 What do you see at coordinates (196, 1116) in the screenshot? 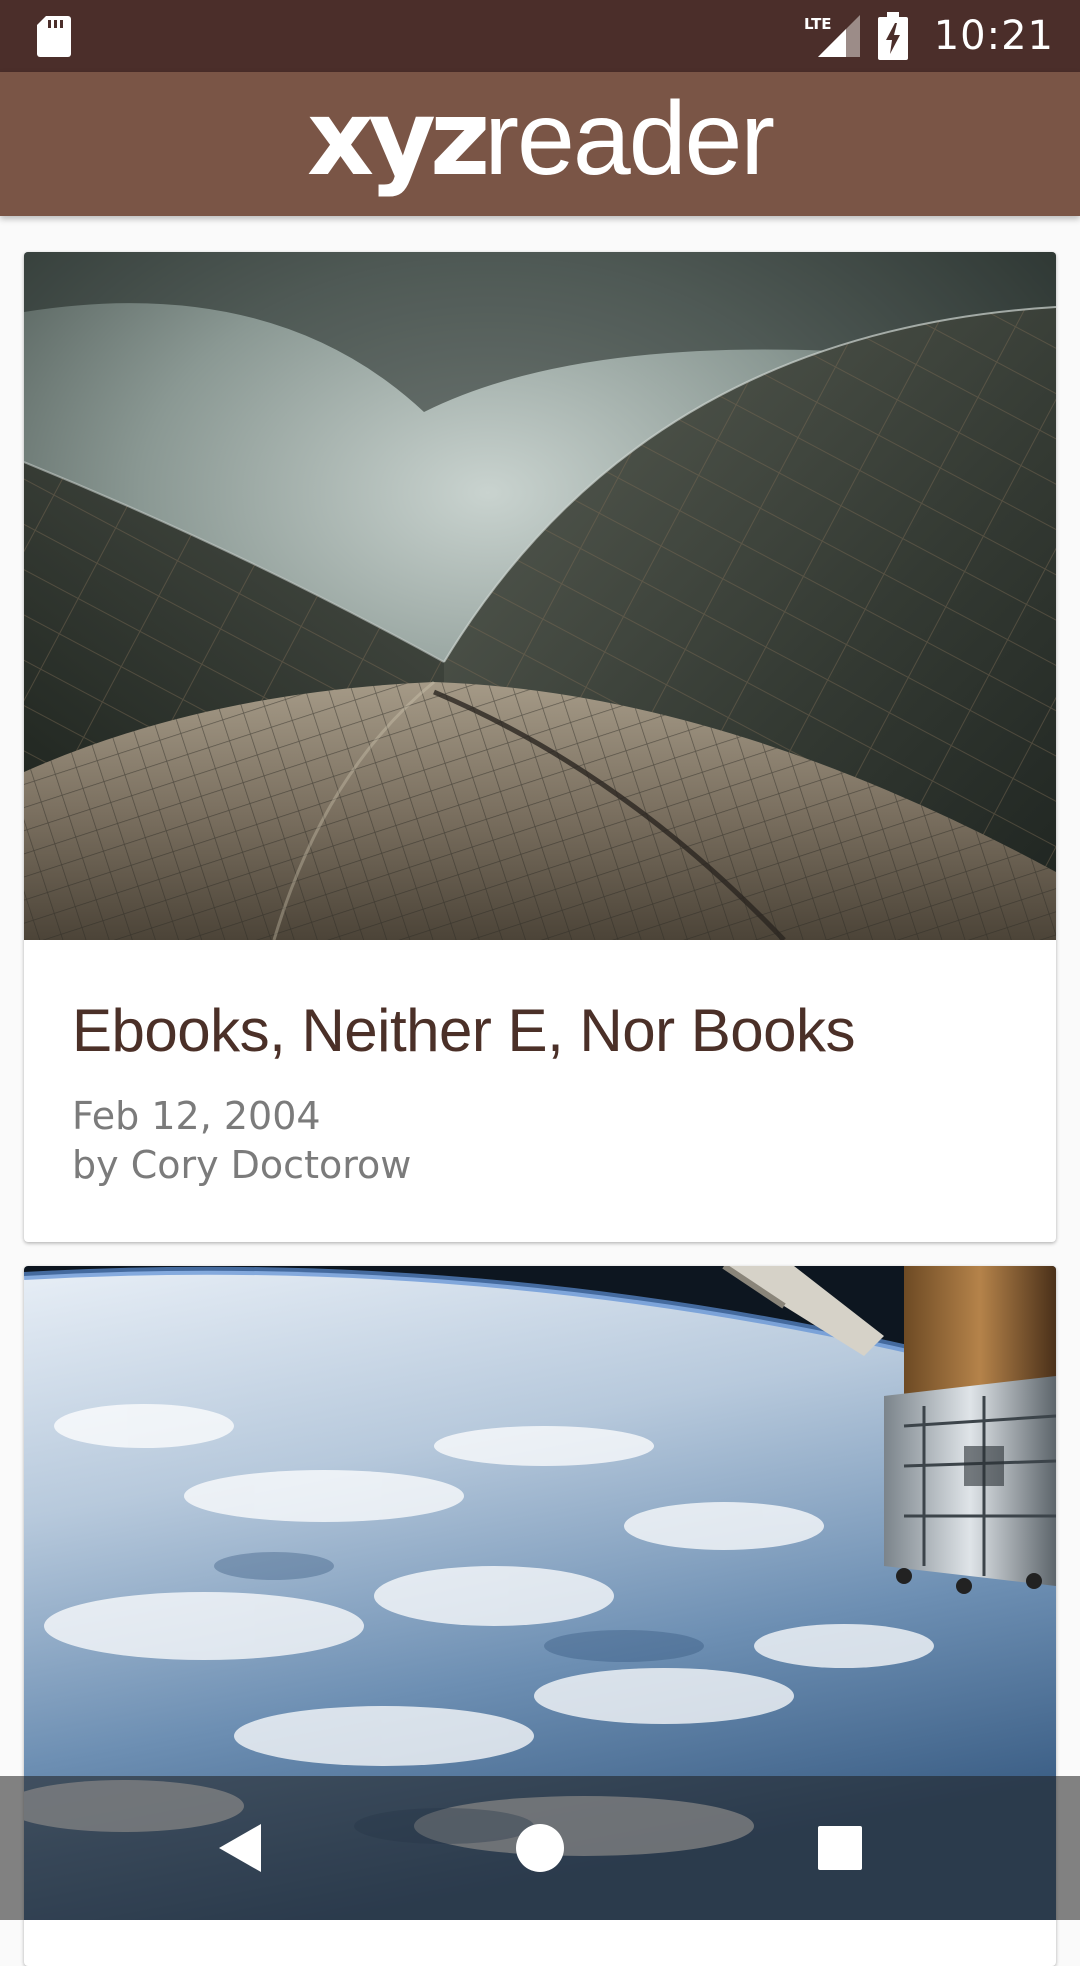
I see `article-date: Feb 12, 2004` at bounding box center [196, 1116].